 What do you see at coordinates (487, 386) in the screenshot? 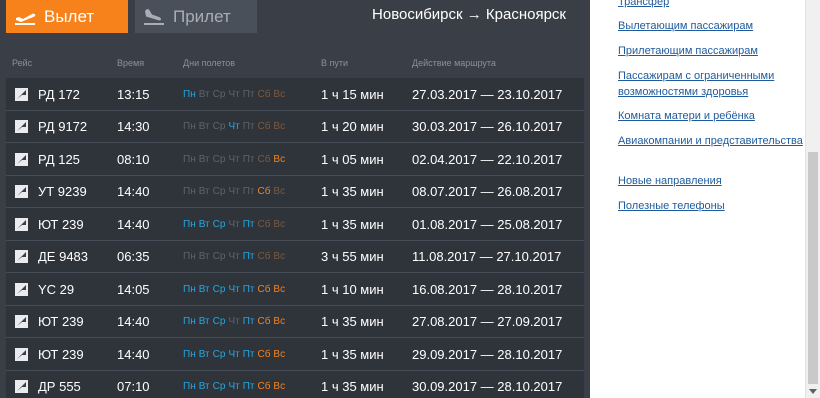
I see `route-period: 30.09.2017 — 28.10.2017` at bounding box center [487, 386].